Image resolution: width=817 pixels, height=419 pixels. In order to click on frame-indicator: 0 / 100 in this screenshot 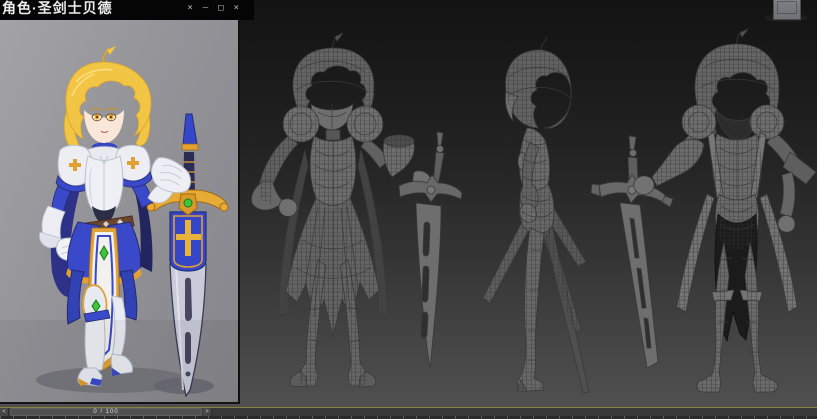, I will do `click(106, 412)`.